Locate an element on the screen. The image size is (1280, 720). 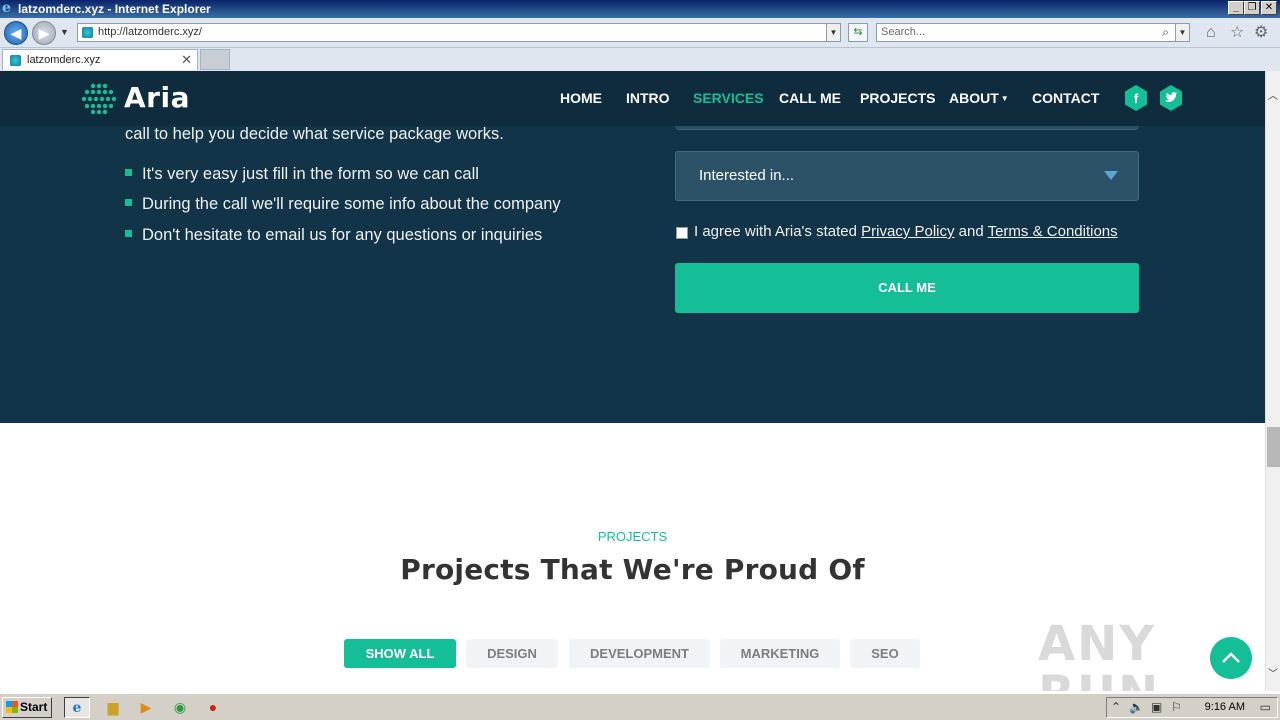
nav-contact: CONTACT is located at coordinates (1065, 98).